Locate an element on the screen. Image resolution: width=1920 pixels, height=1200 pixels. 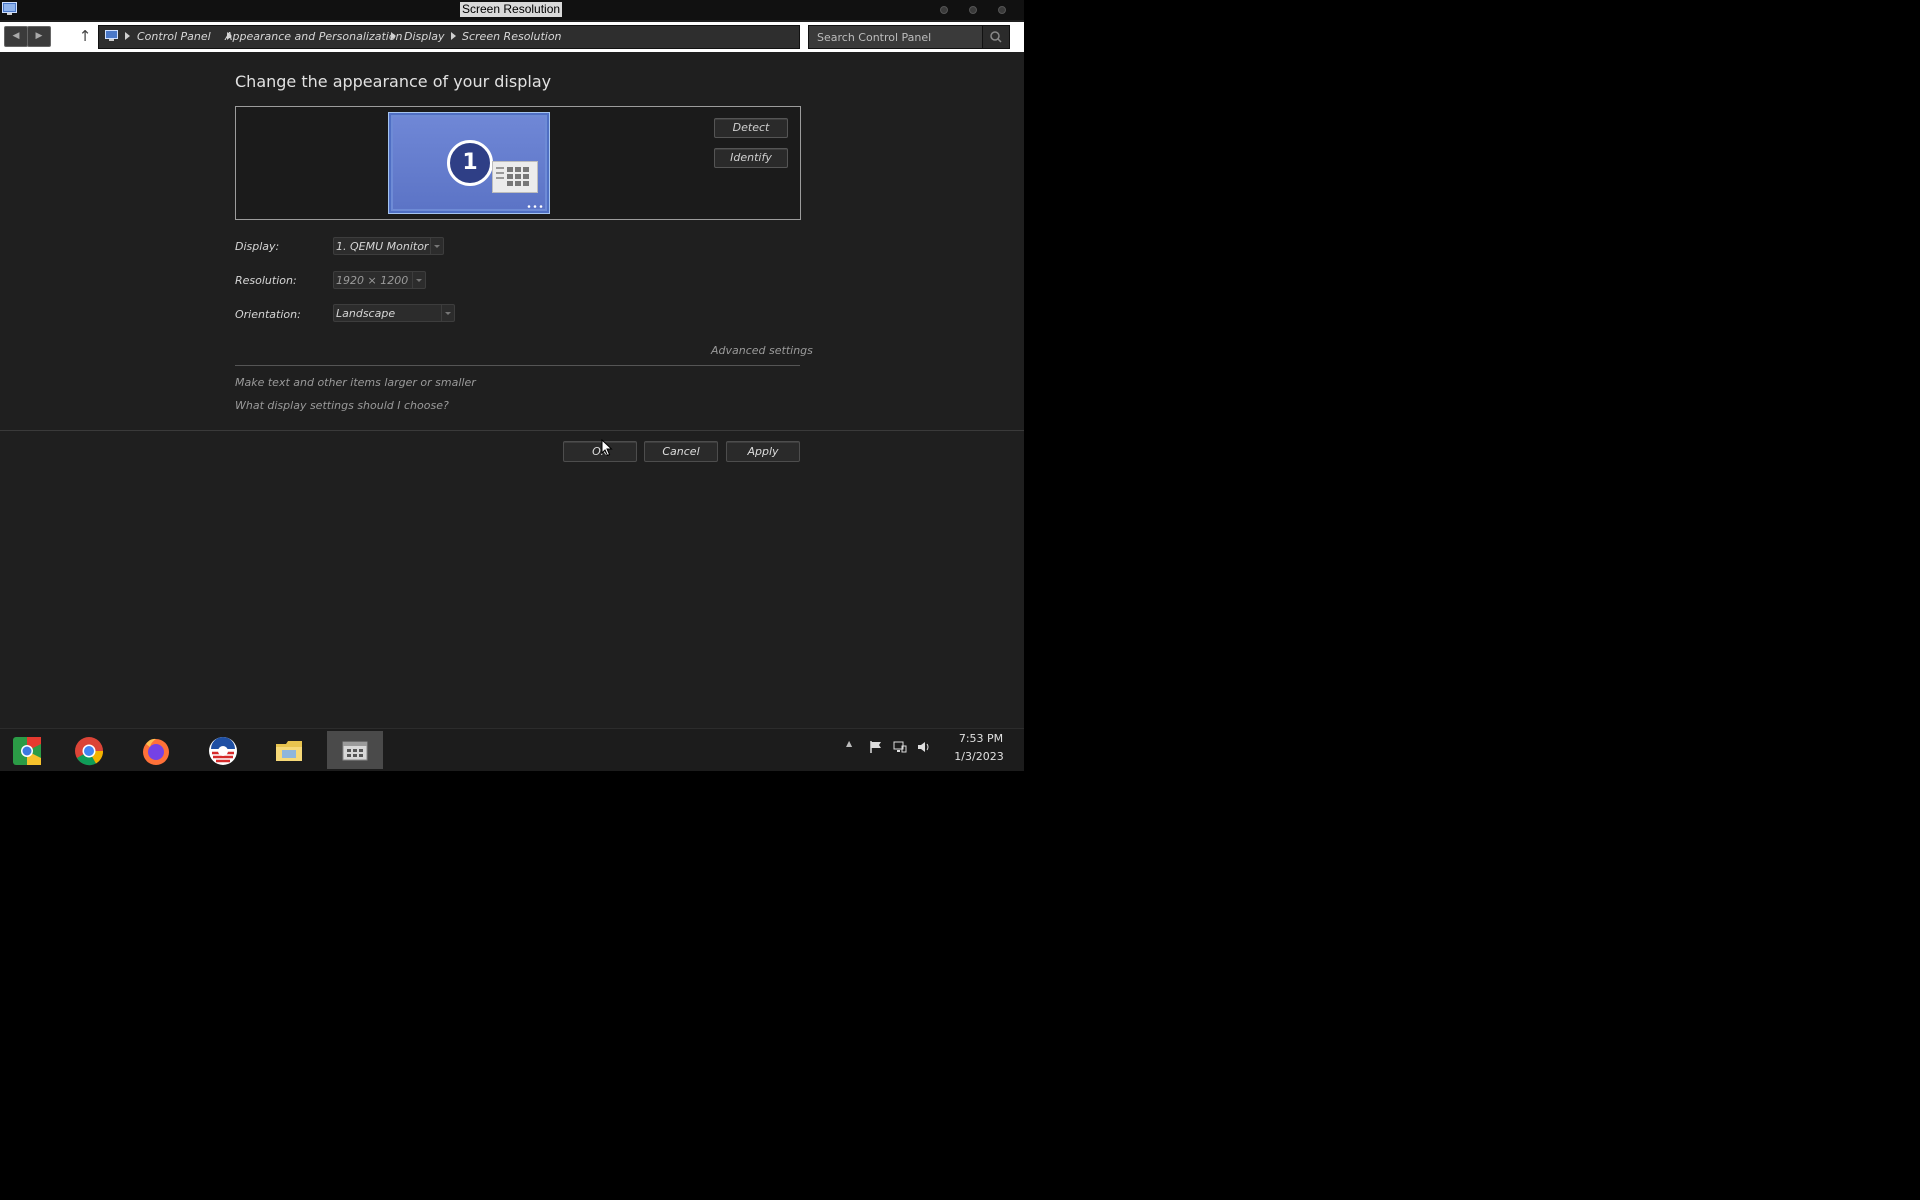
apply-button: Apply is located at coordinates (763, 451).